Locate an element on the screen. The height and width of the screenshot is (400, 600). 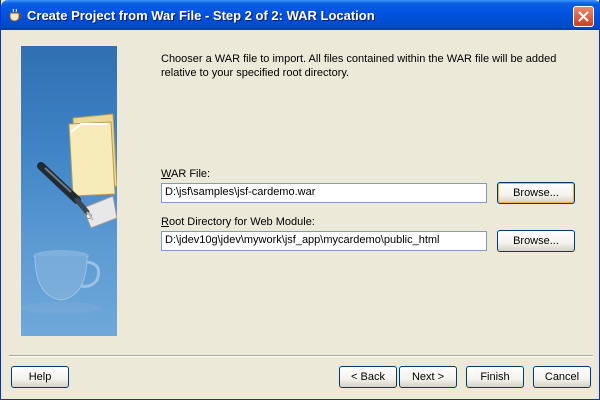
help-button: Help is located at coordinates (40, 377).